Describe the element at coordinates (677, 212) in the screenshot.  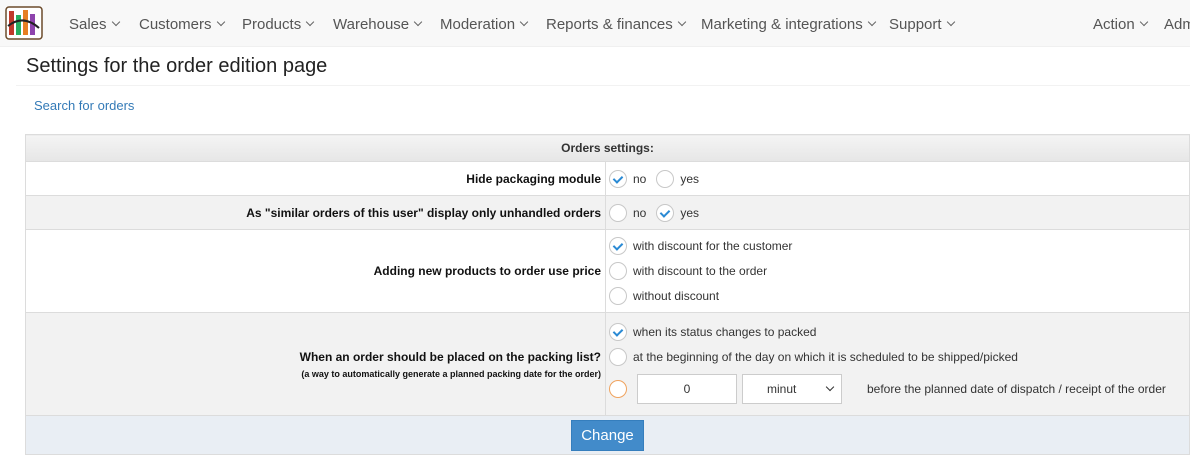
I see `similar-orders-yes-option: yes` at that location.